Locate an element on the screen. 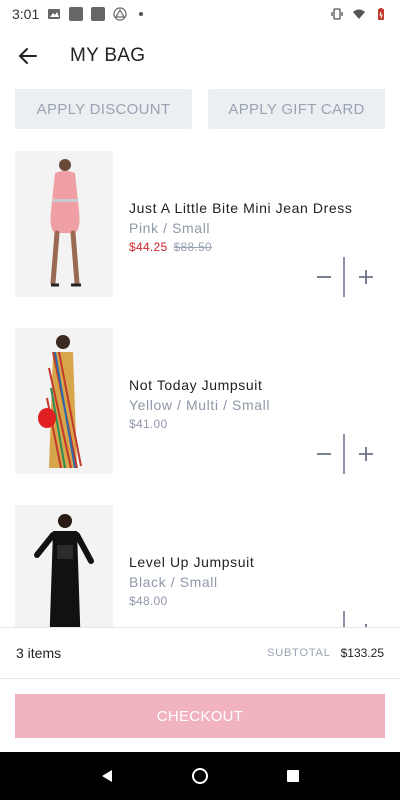 This screenshot has height=800, width=400. price-row: $44.25 $88.50 is located at coordinates (257, 247).